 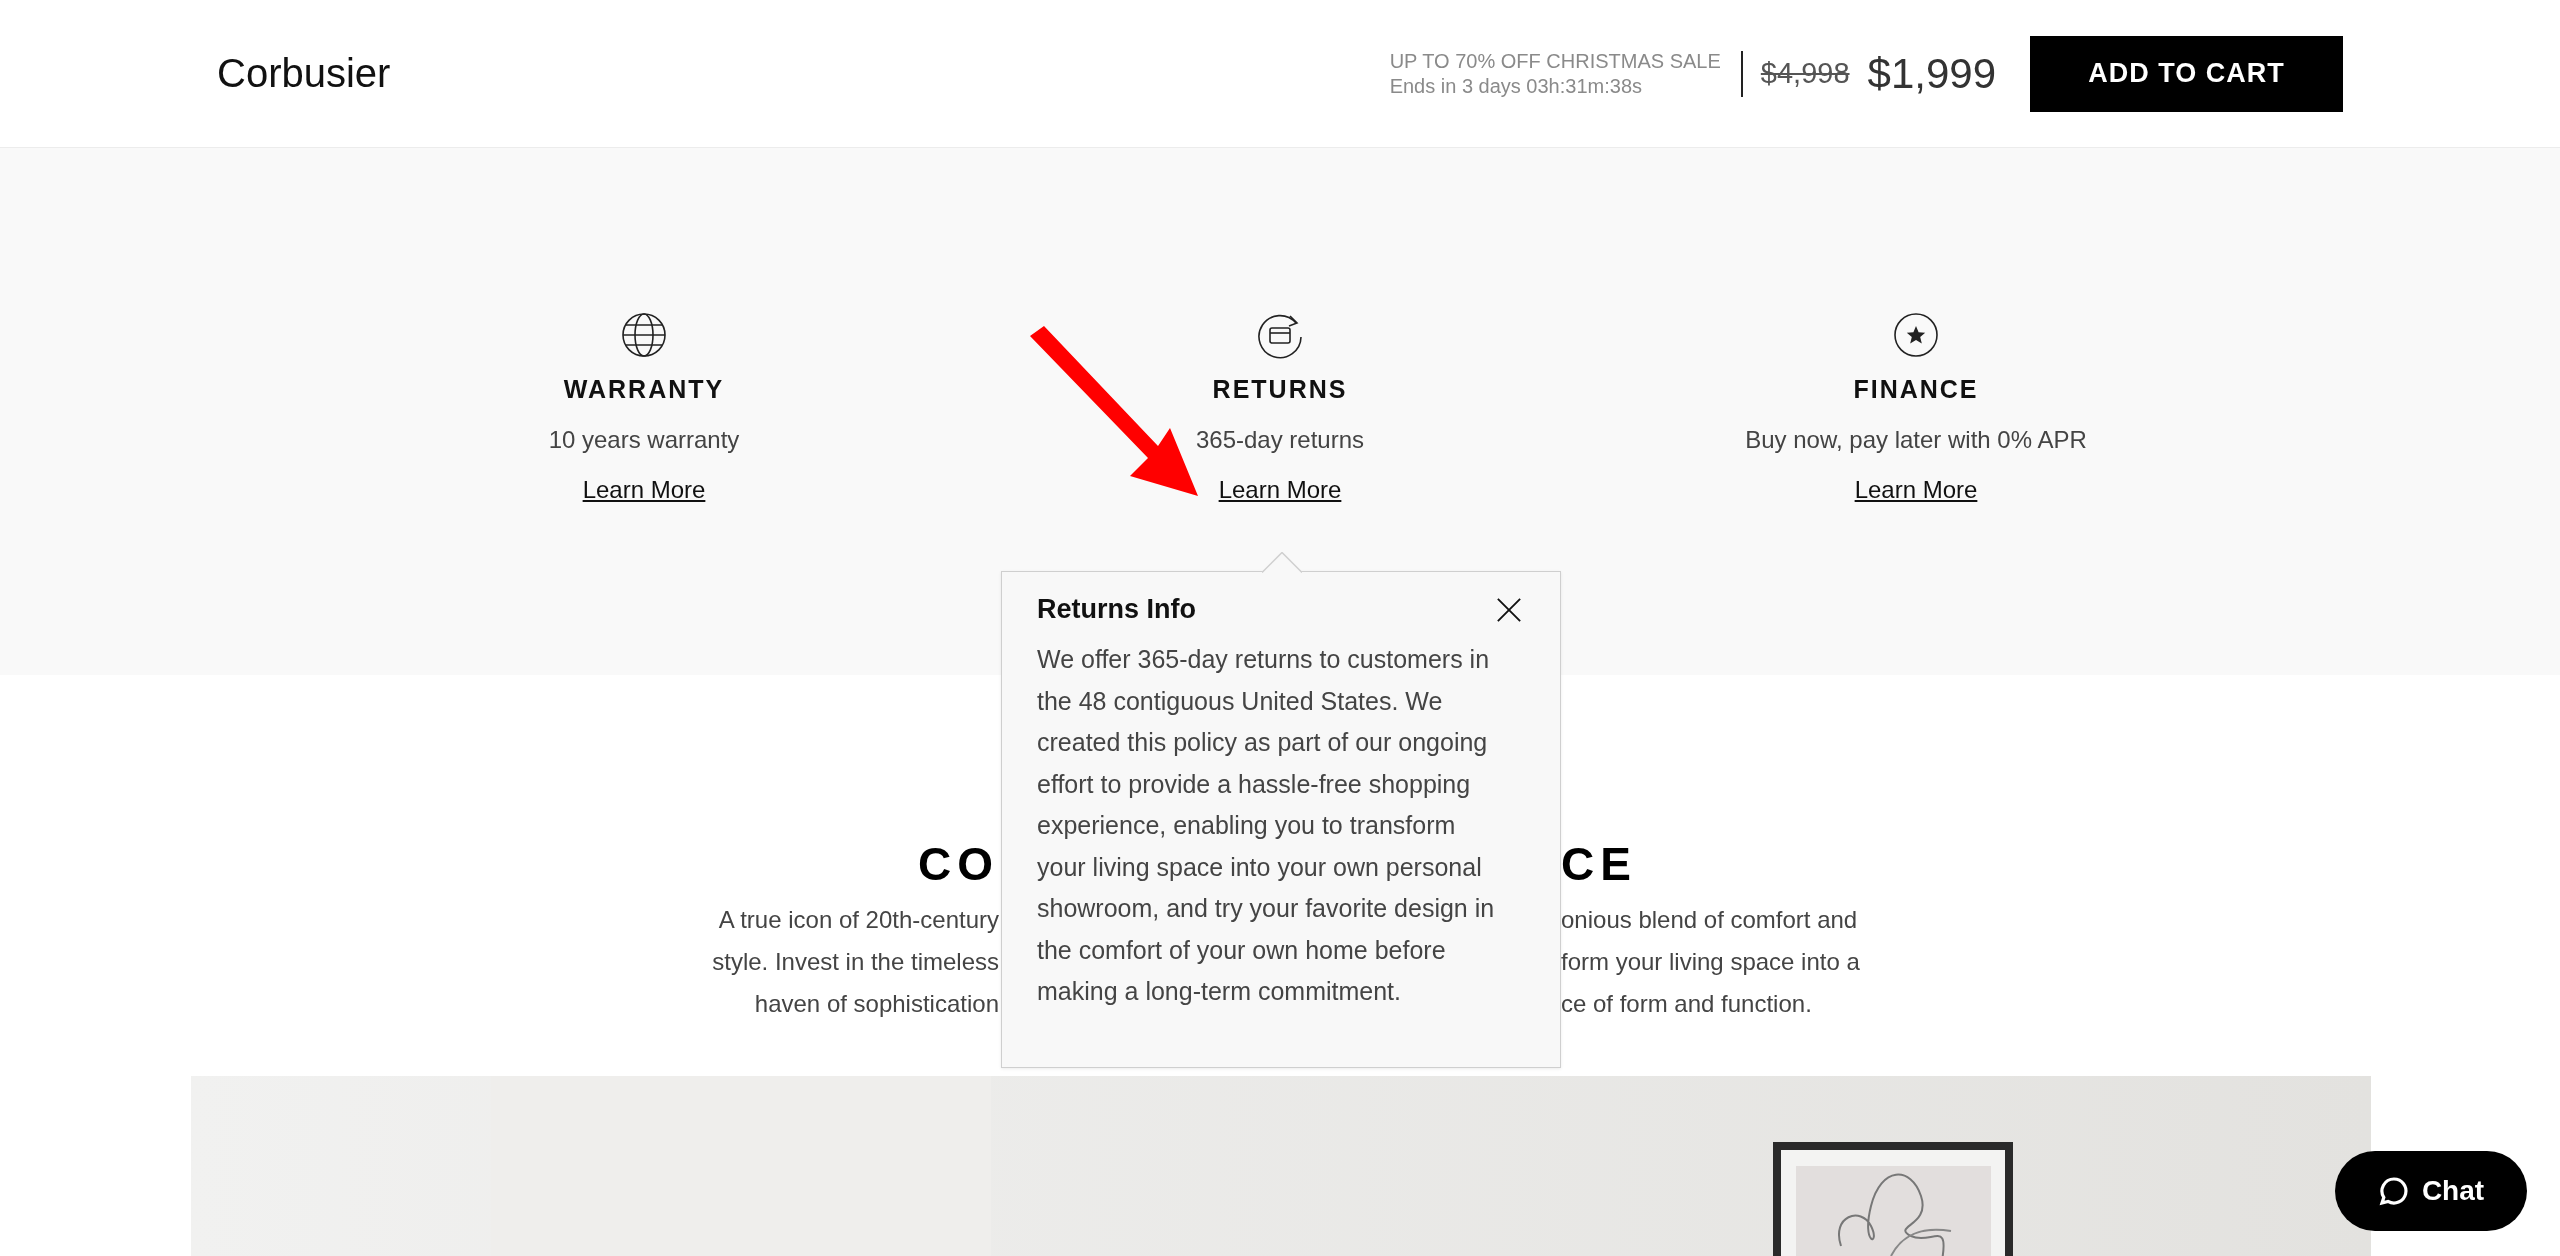 I want to click on description-text: haven of sophistication, so click(x=876, y=1004).